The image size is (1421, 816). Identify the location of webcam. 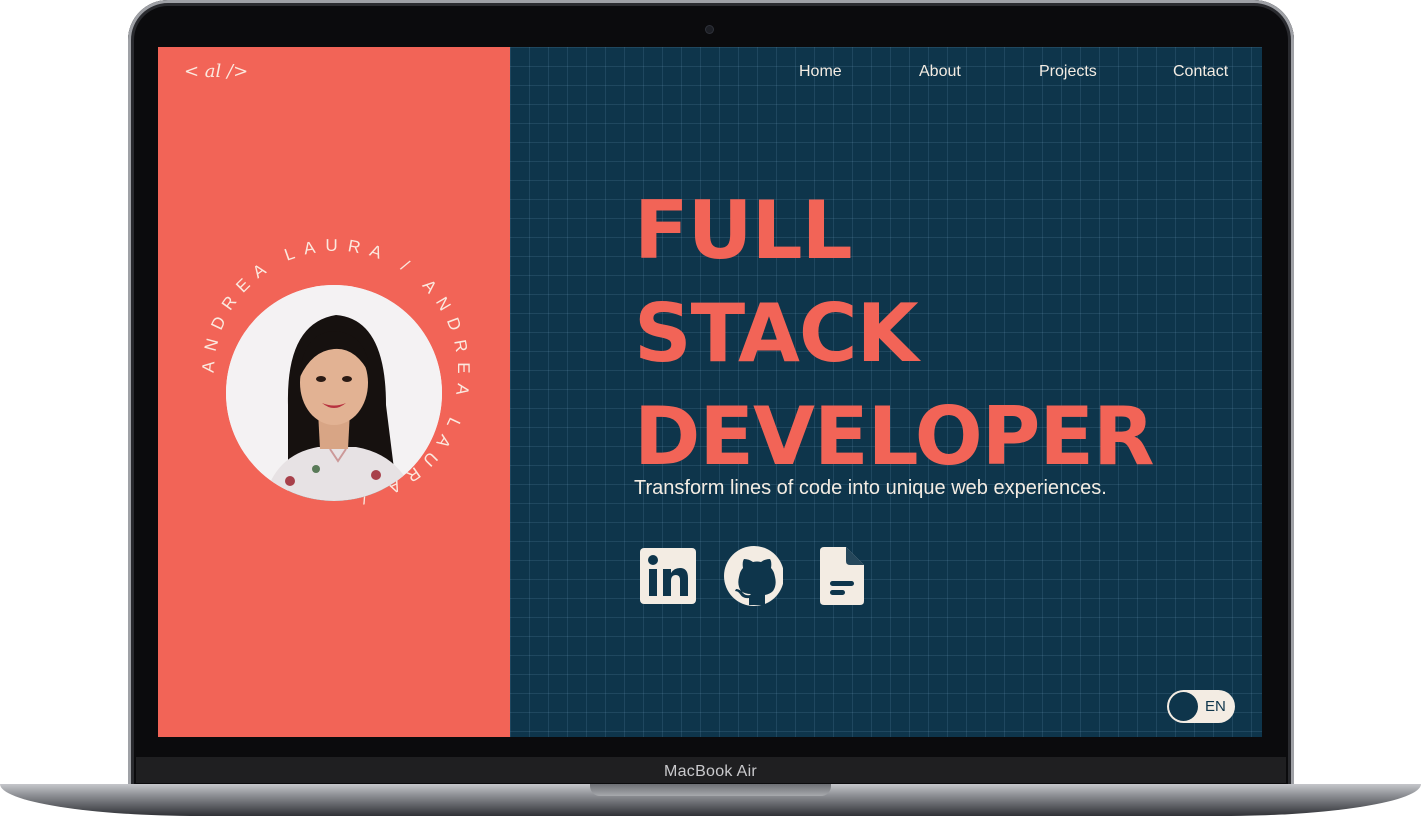
(709, 29).